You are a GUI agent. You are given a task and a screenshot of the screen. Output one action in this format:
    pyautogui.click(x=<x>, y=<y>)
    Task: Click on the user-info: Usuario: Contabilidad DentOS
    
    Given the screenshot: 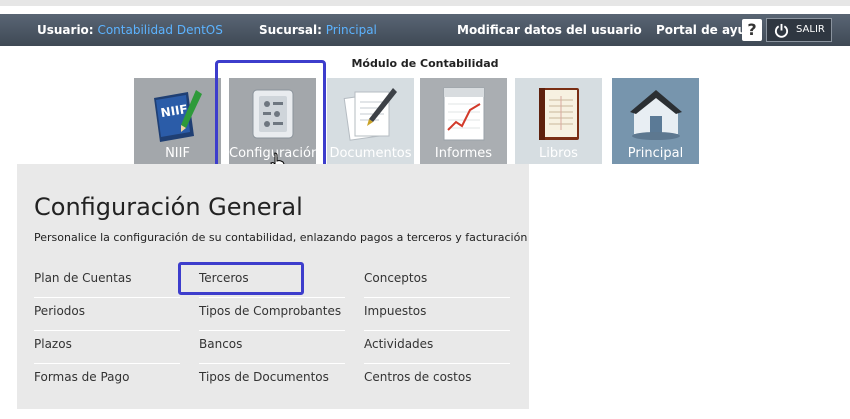 What is the action you would take?
    pyautogui.click(x=130, y=30)
    